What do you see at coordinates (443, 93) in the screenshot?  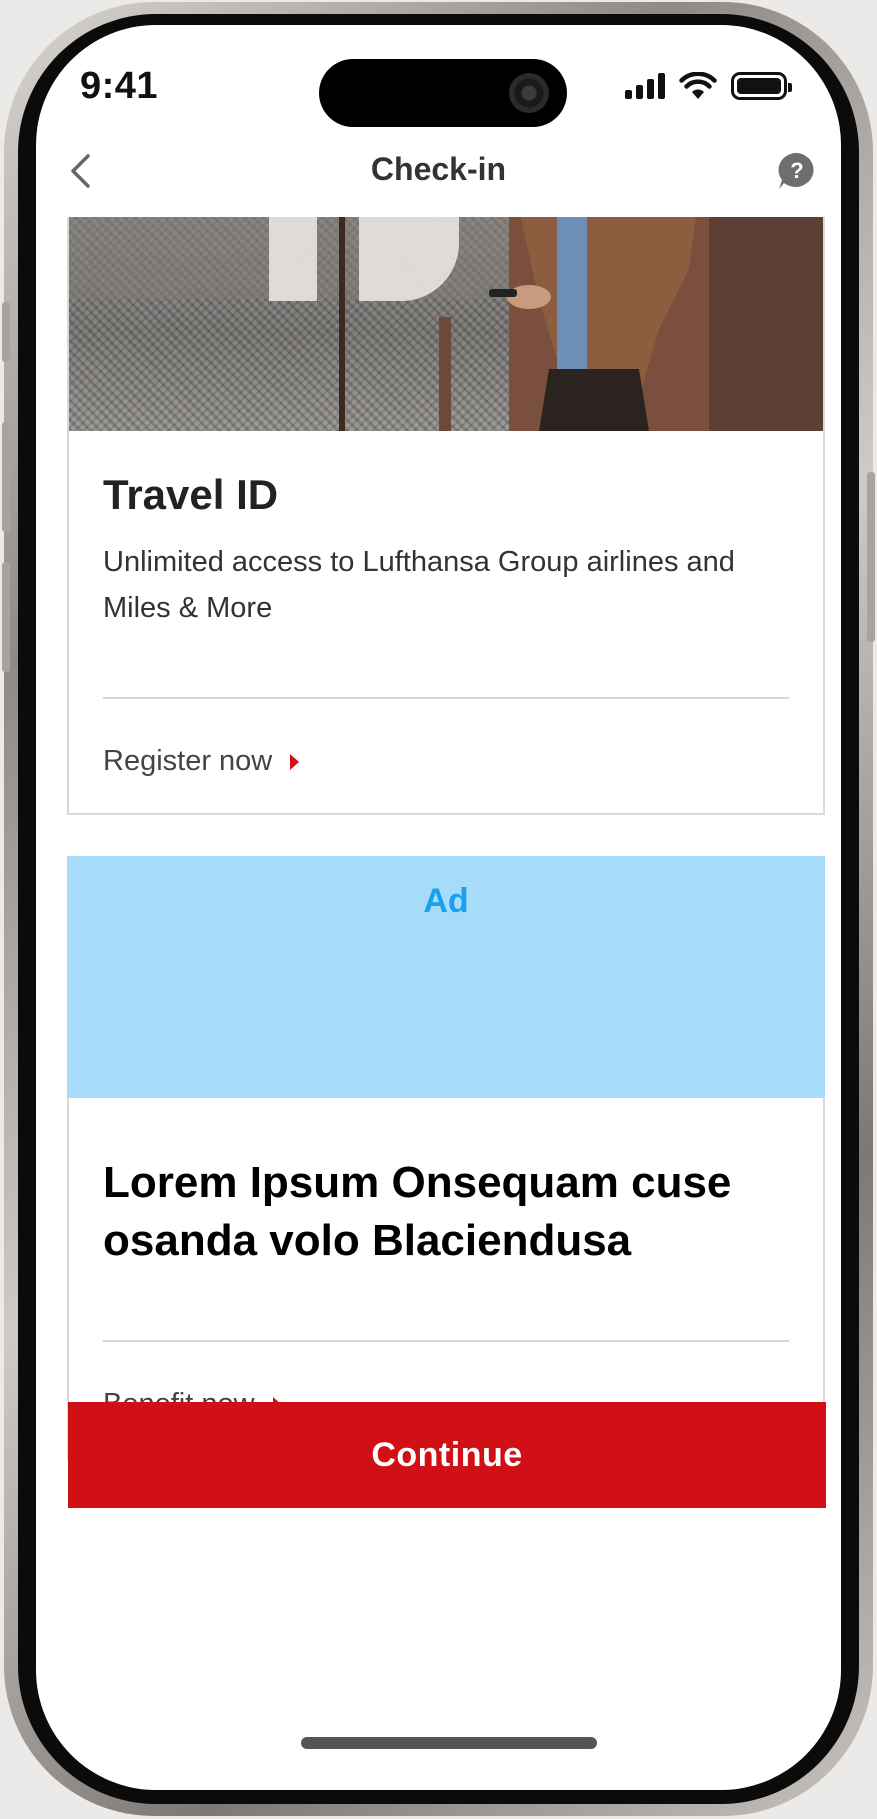 I see `dynamic-island` at bounding box center [443, 93].